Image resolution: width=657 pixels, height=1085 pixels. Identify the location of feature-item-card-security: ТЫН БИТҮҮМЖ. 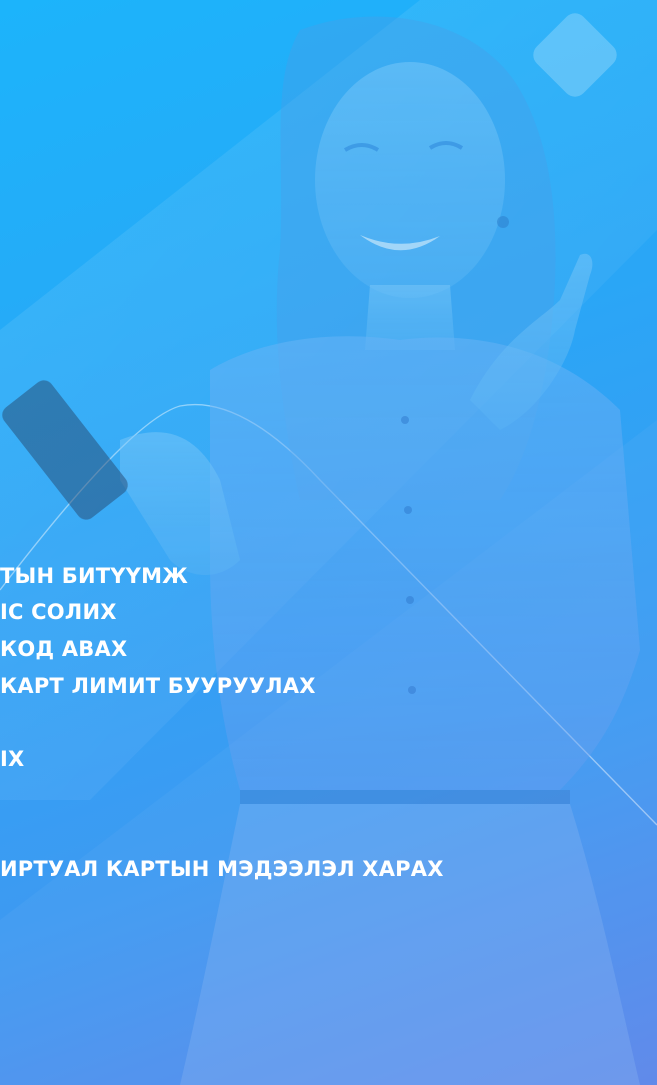
(94, 576).